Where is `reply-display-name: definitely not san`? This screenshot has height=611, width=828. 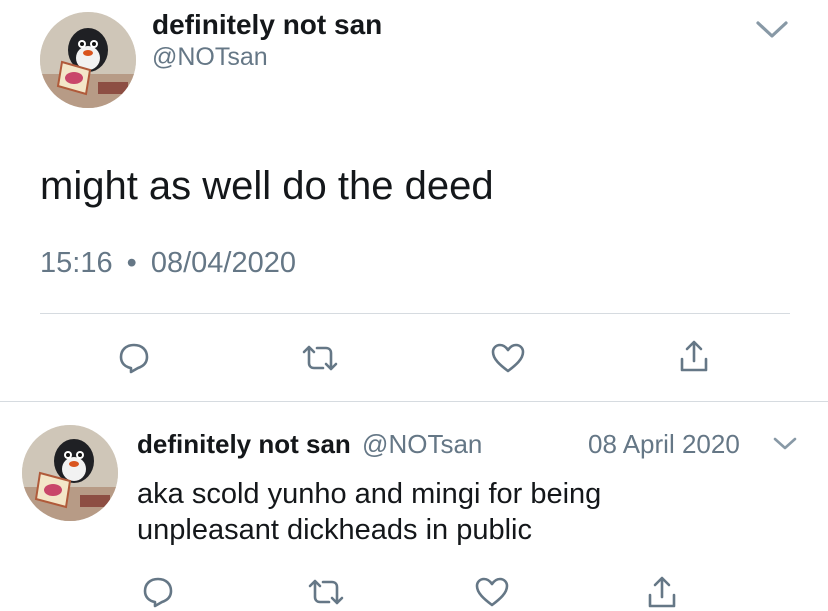
reply-display-name: definitely not san is located at coordinates (244, 444).